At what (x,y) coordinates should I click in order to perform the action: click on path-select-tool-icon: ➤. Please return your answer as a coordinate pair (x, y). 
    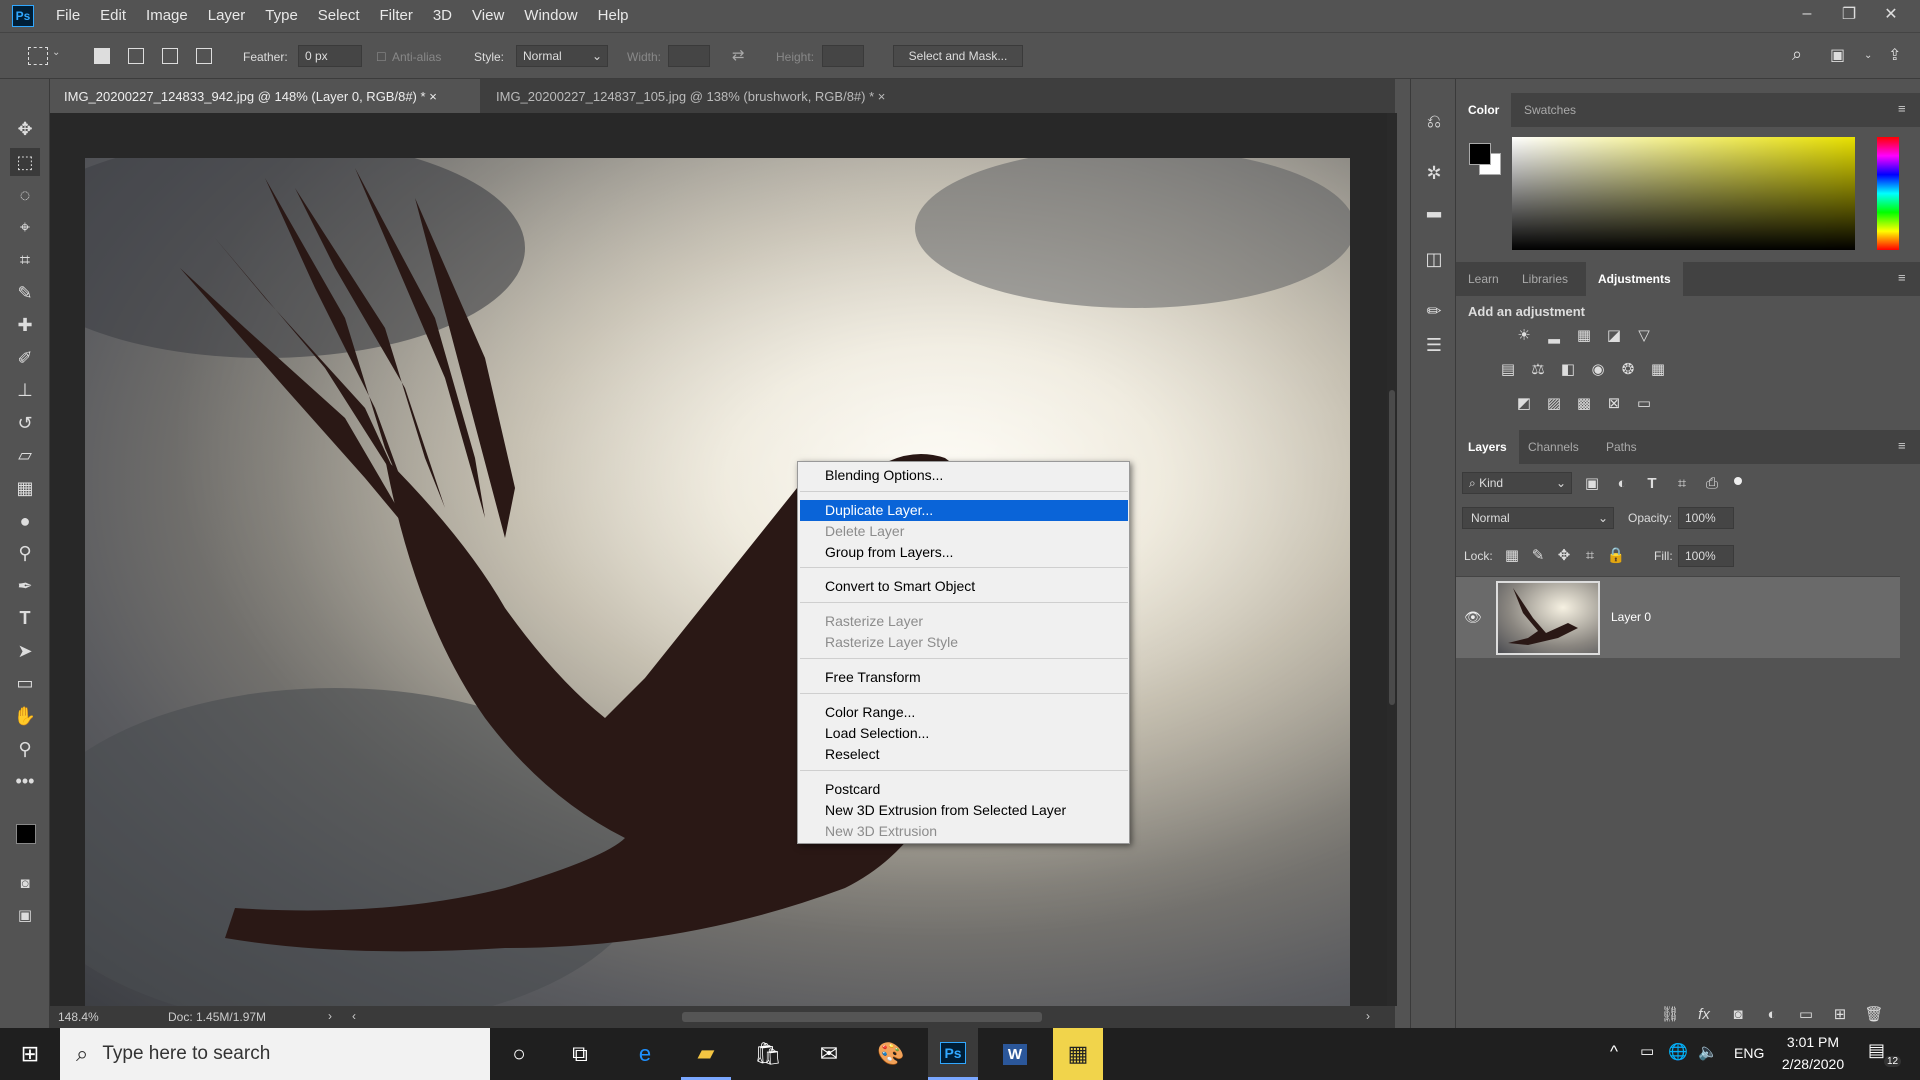
    Looking at the image, I should click on (25, 651).